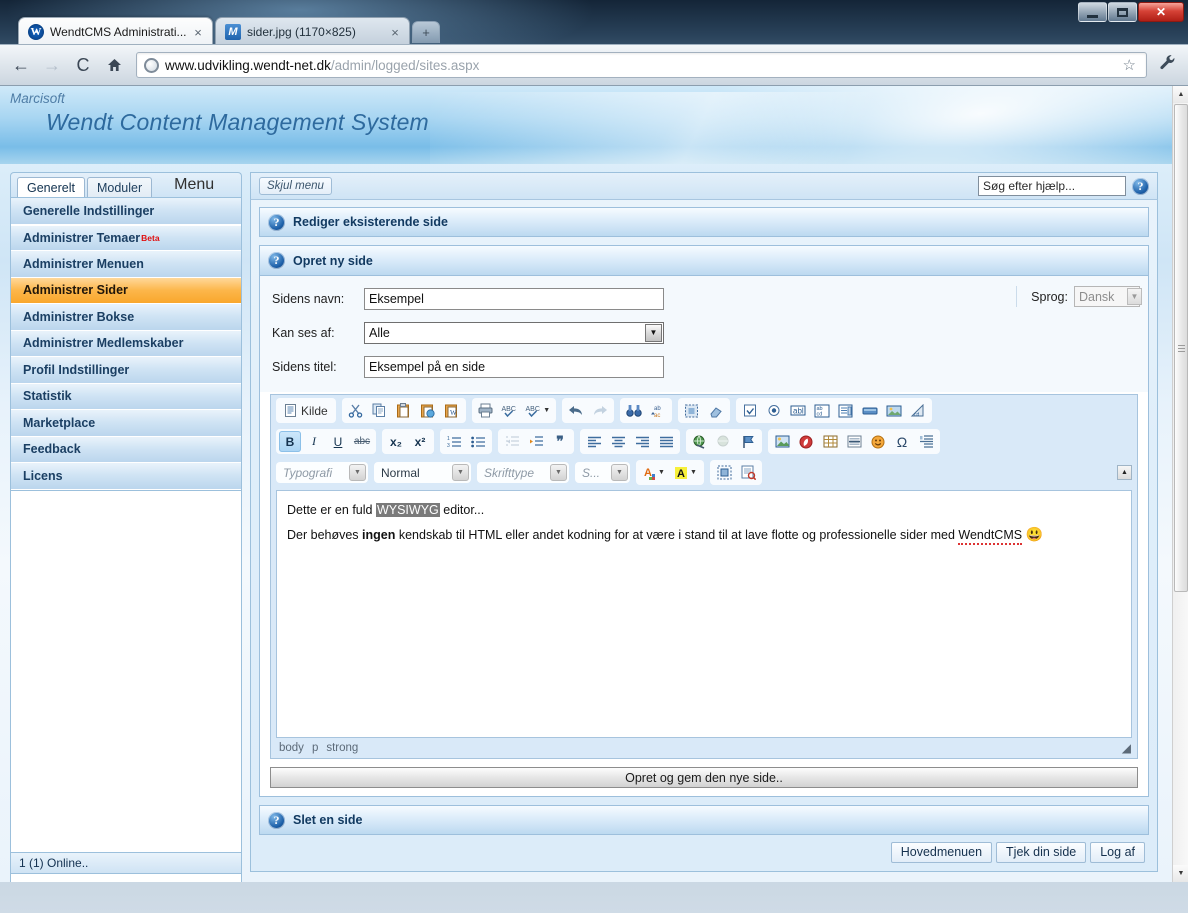  I want to click on hovedmenuen-button: Hovedmenuen, so click(941, 852).